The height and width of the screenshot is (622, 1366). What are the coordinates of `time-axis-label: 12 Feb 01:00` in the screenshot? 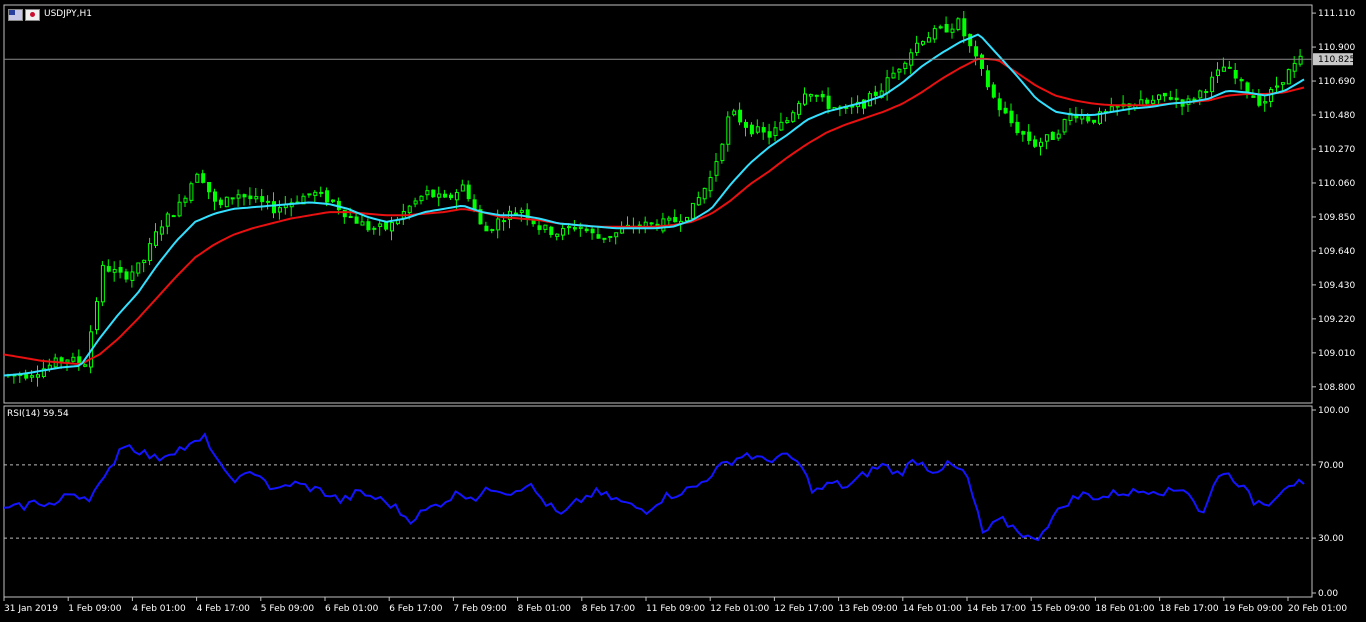 It's located at (739, 609).